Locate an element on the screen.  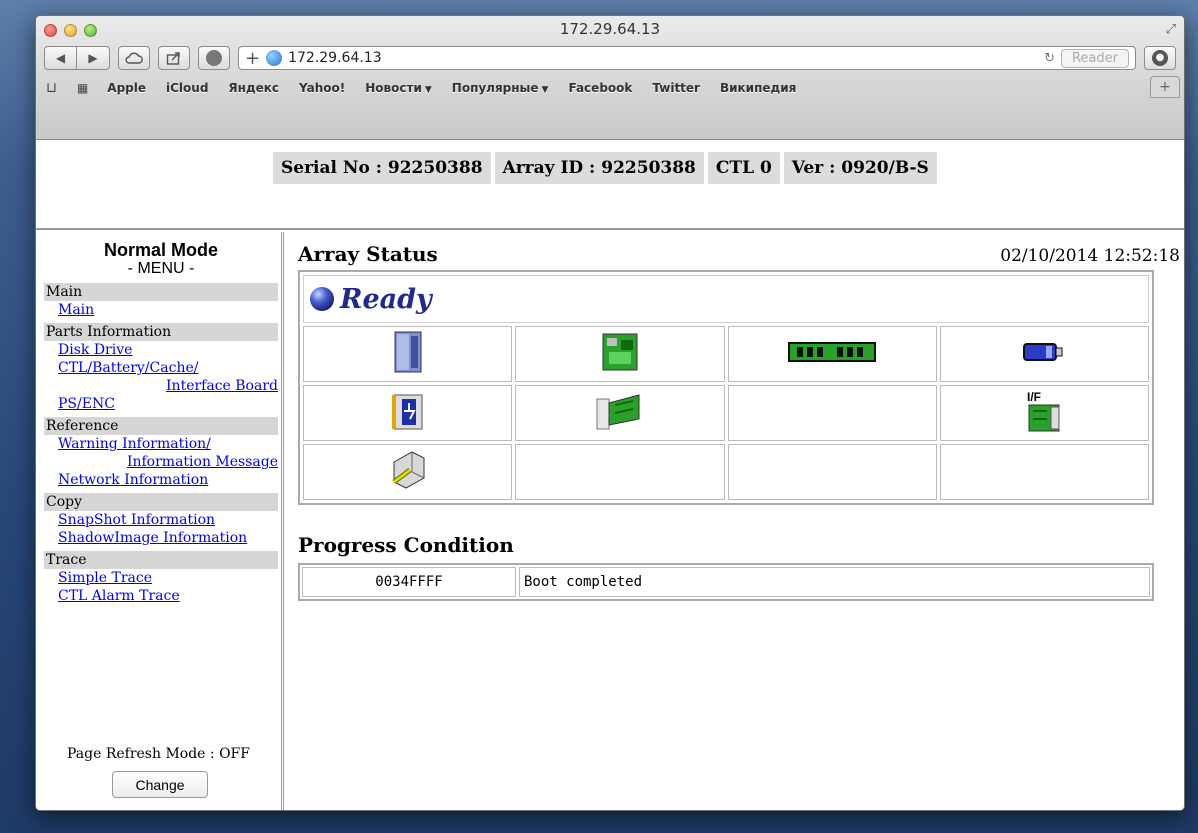
extension-button is located at coordinates (214, 58).